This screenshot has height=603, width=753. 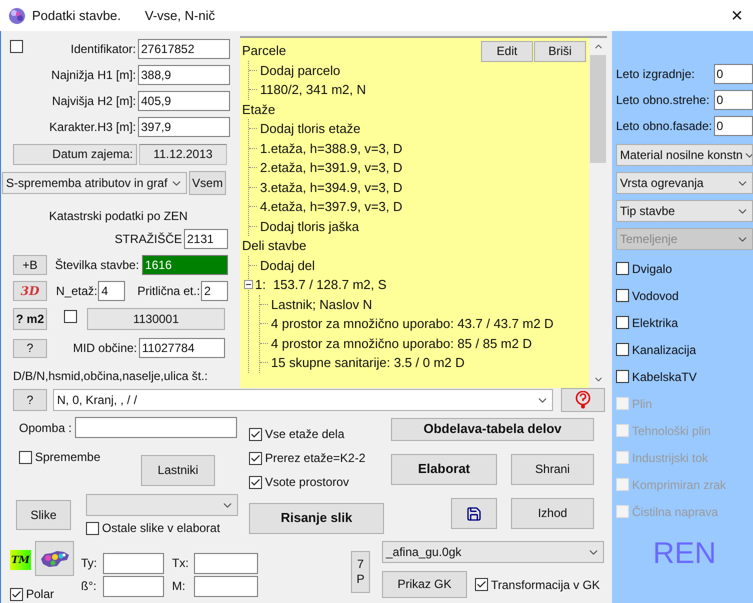 I want to click on map-icon, so click(x=54, y=558).